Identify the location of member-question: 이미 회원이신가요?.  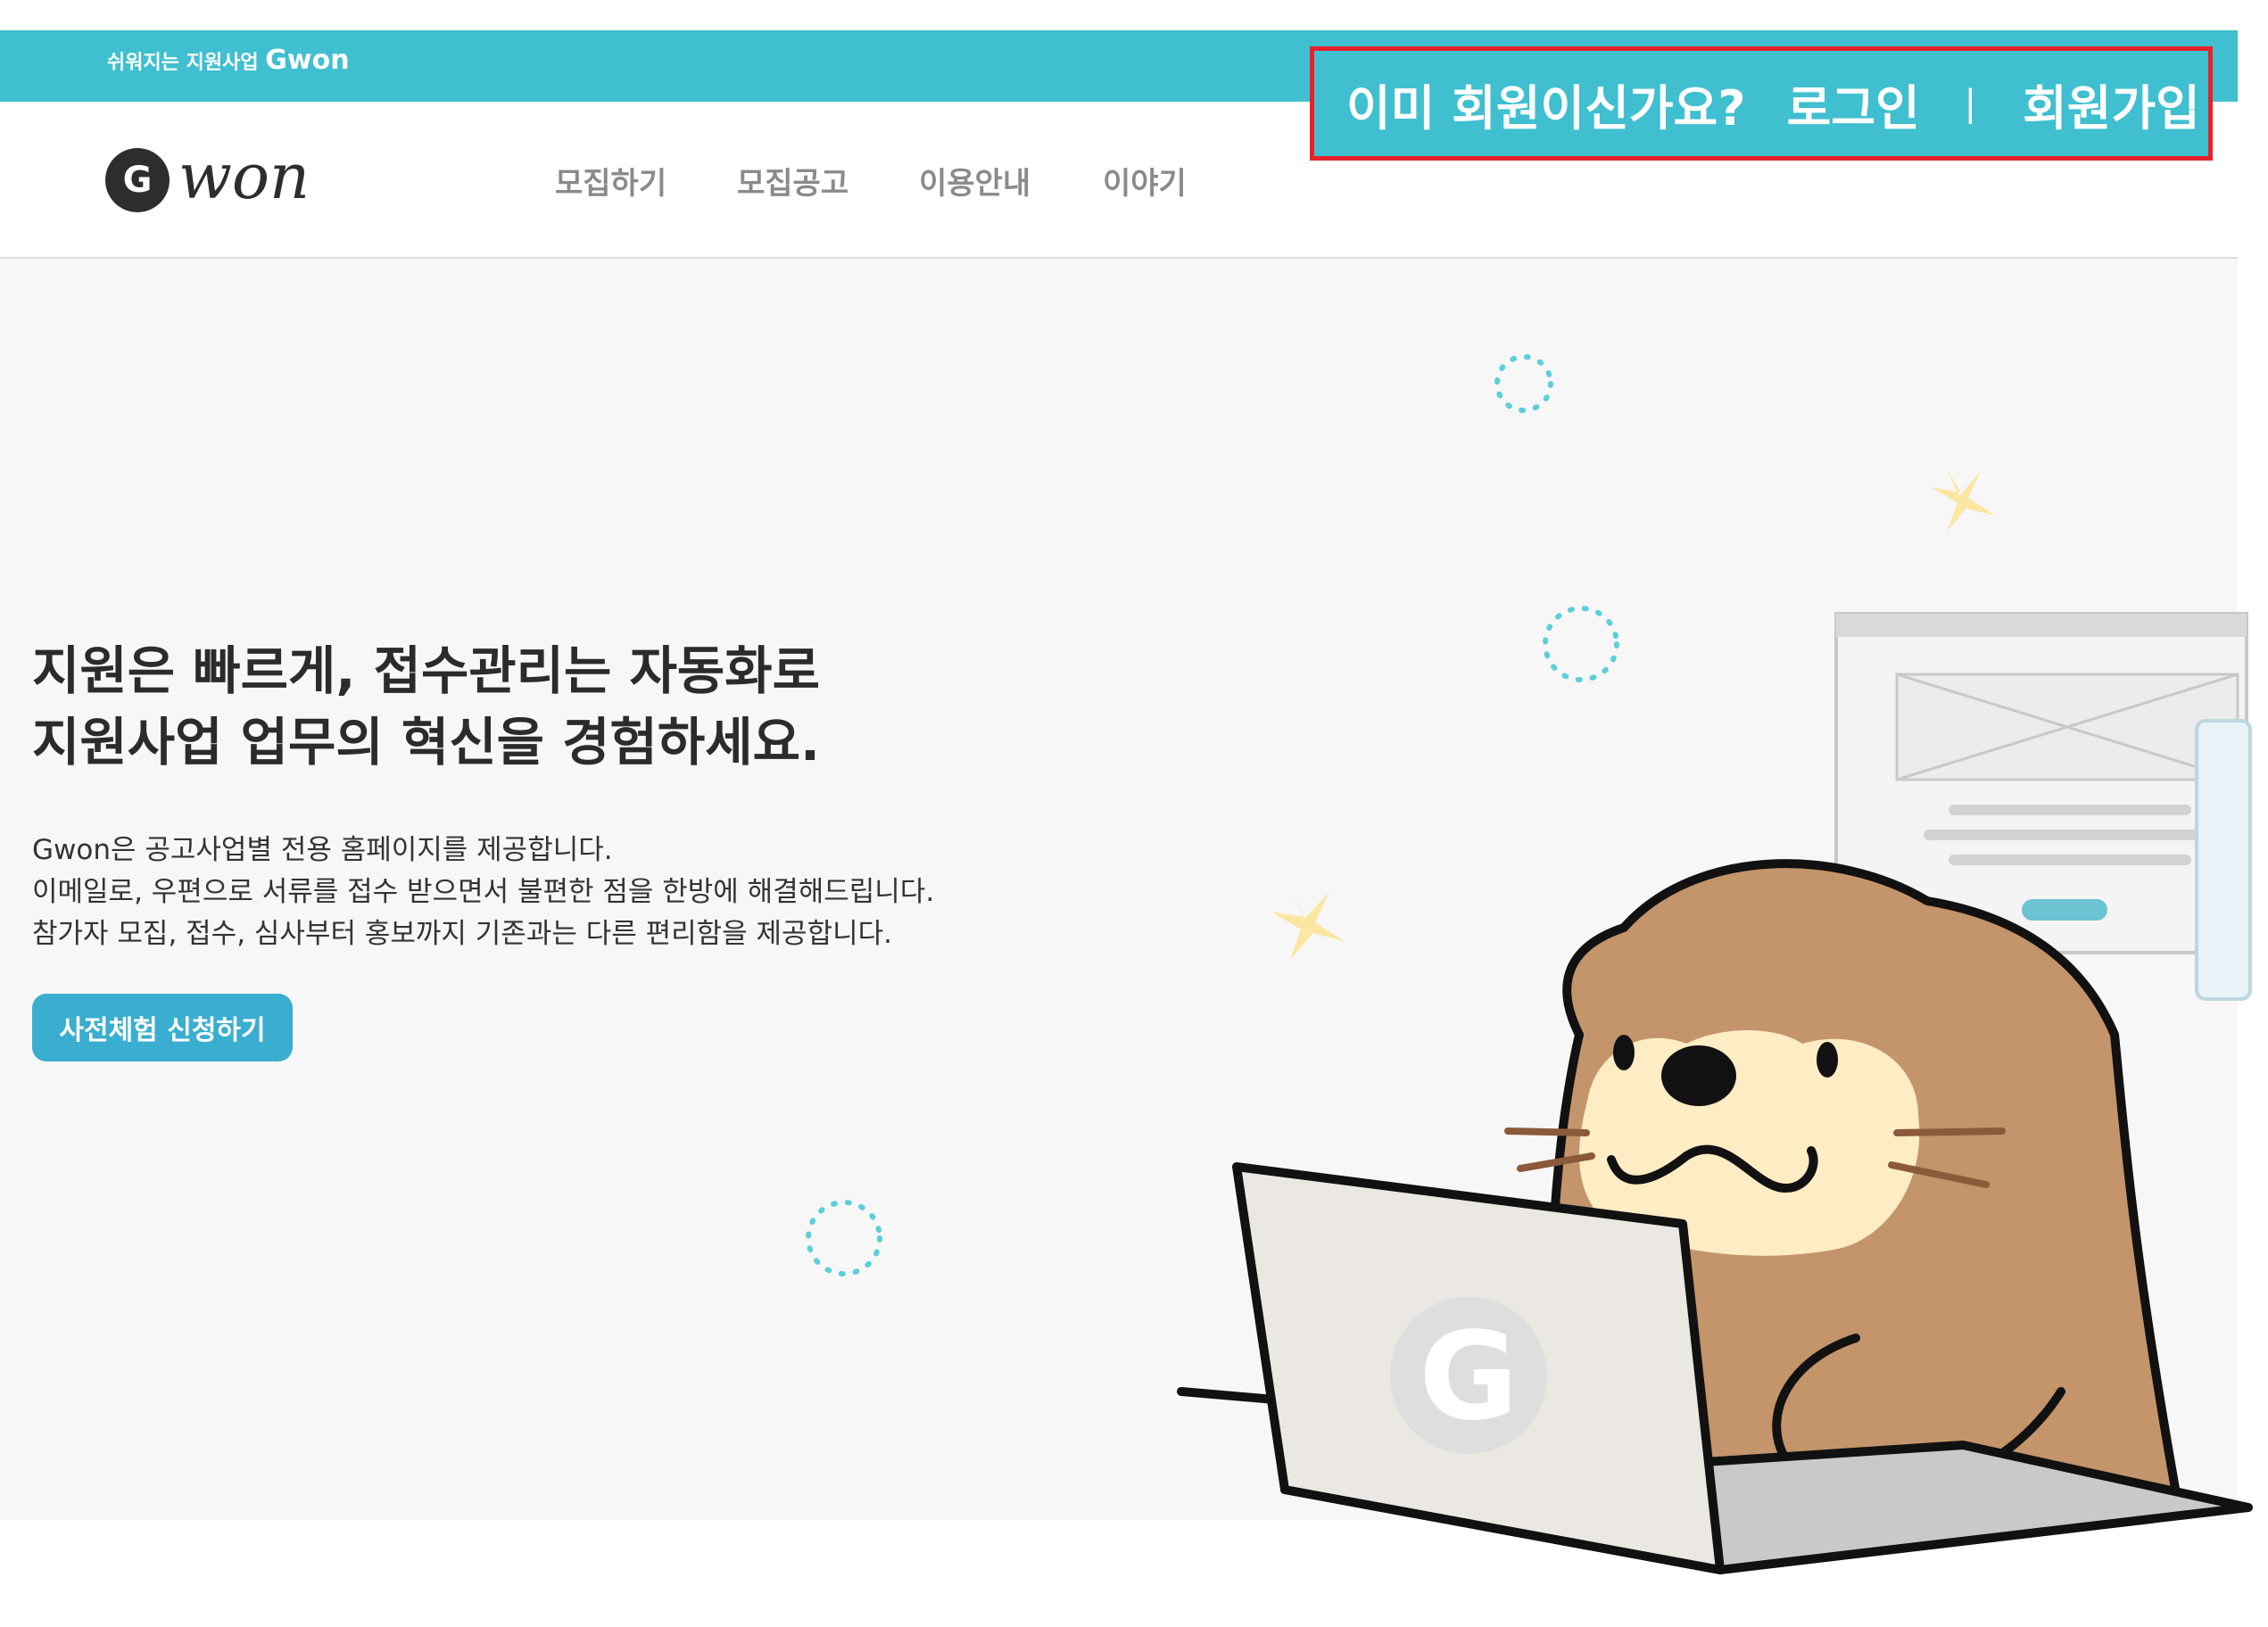
(1546, 107).